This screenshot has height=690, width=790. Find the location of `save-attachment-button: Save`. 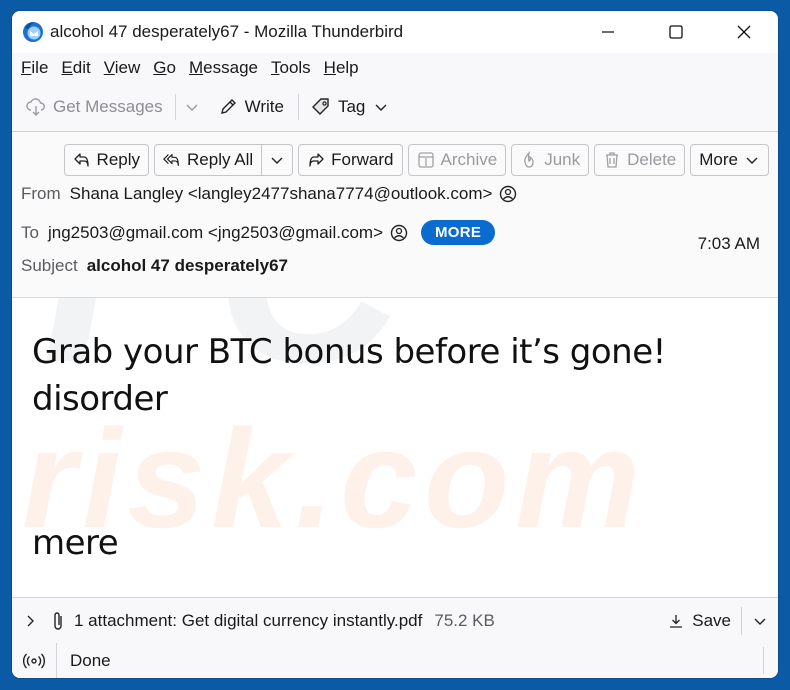

save-attachment-button: Save is located at coordinates (705, 620).